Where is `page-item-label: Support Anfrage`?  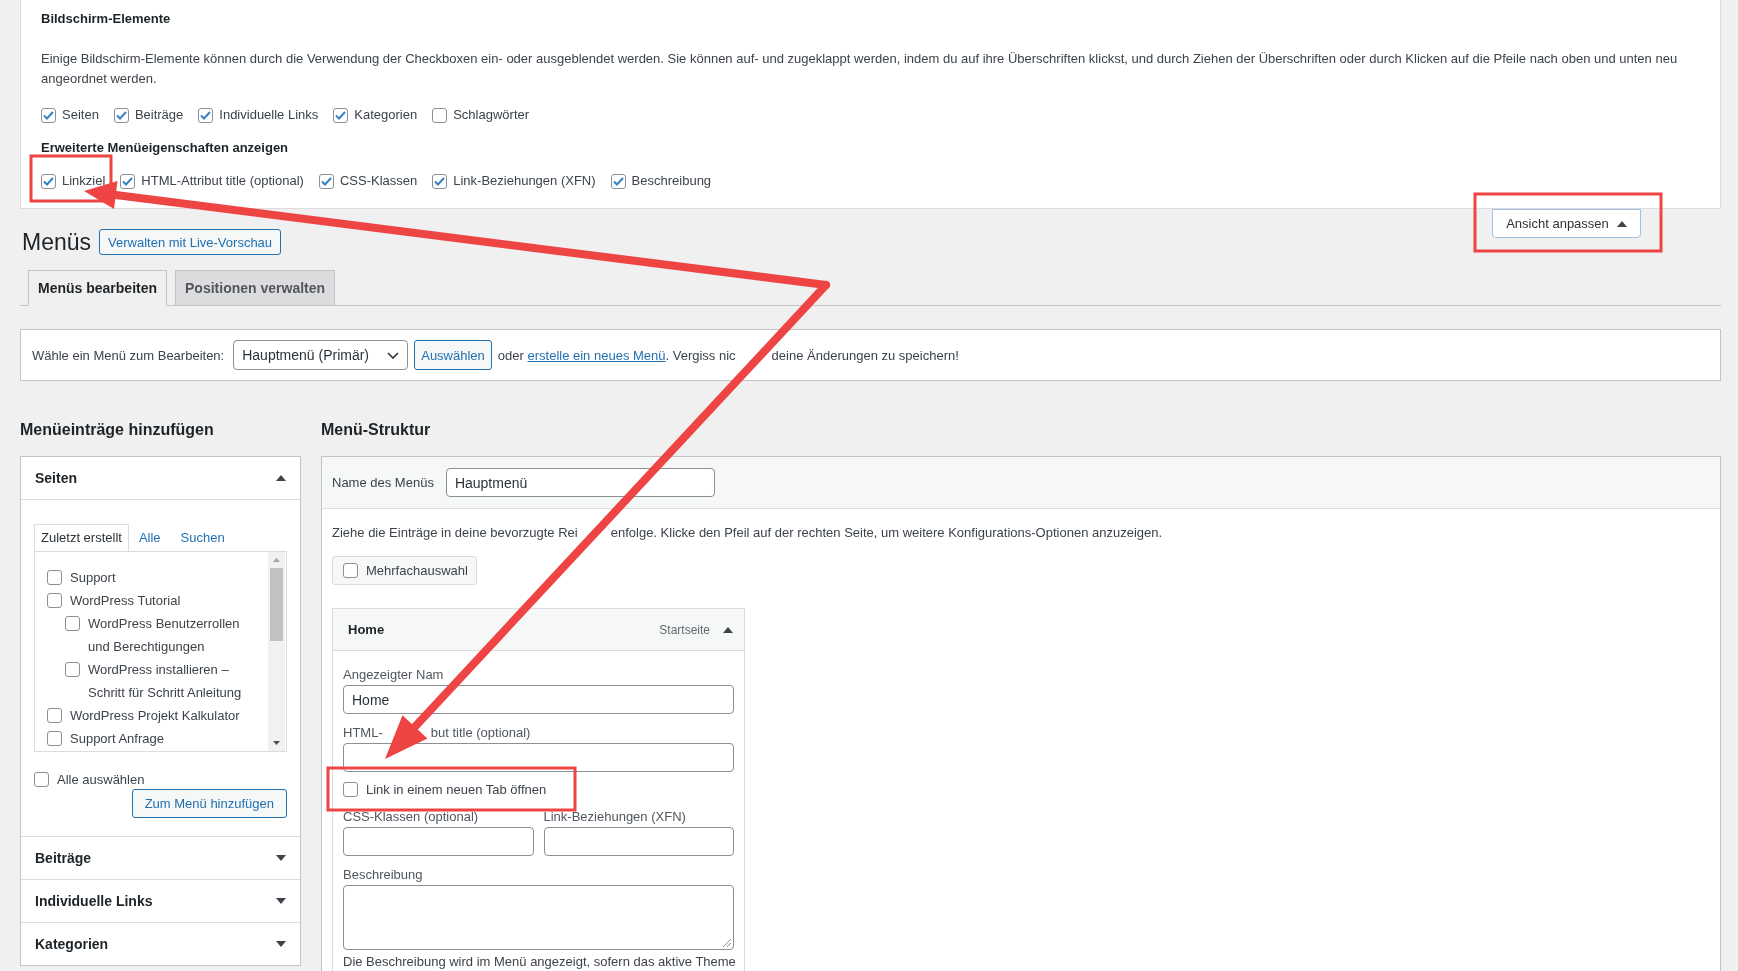 page-item-label: Support Anfrage is located at coordinates (117, 739).